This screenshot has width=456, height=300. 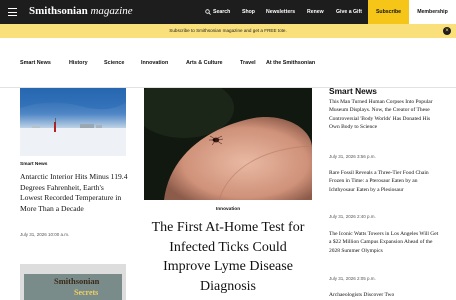 What do you see at coordinates (208, 12) in the screenshot?
I see `search-icon` at bounding box center [208, 12].